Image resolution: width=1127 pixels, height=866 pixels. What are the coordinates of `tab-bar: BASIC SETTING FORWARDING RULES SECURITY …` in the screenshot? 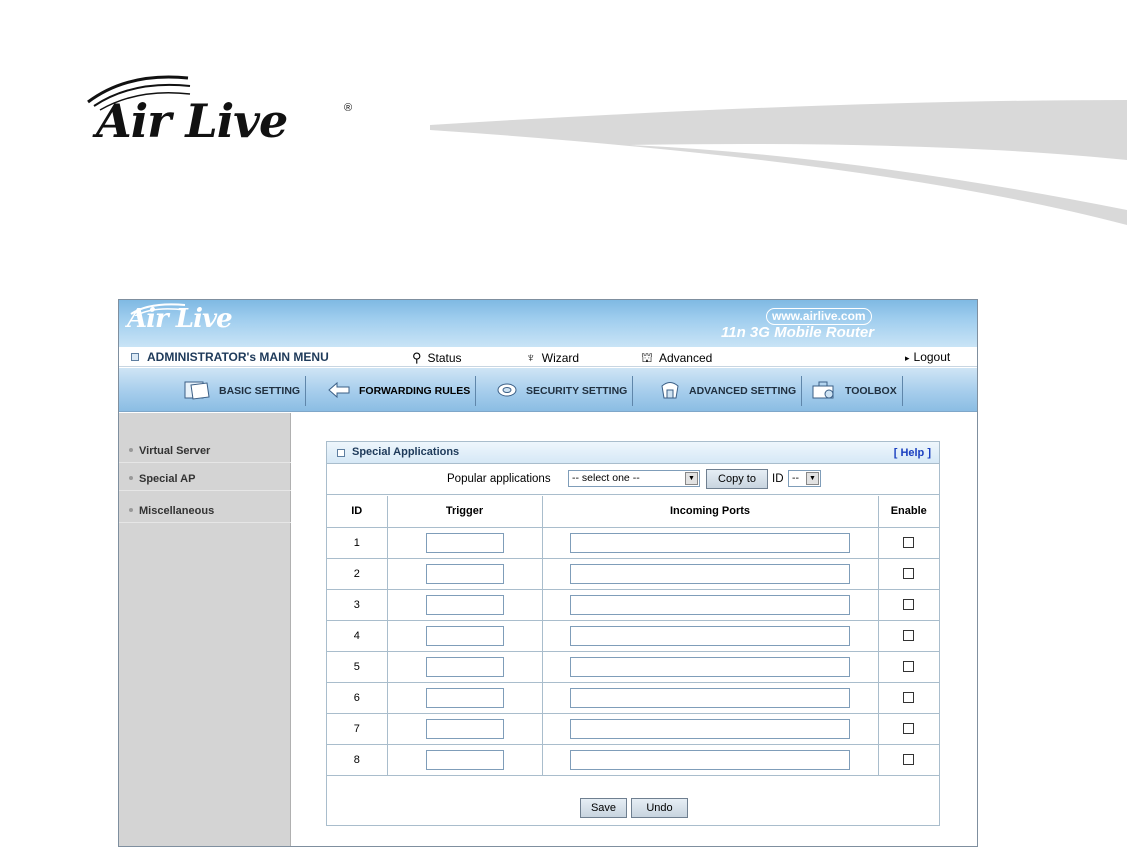 It's located at (548, 390).